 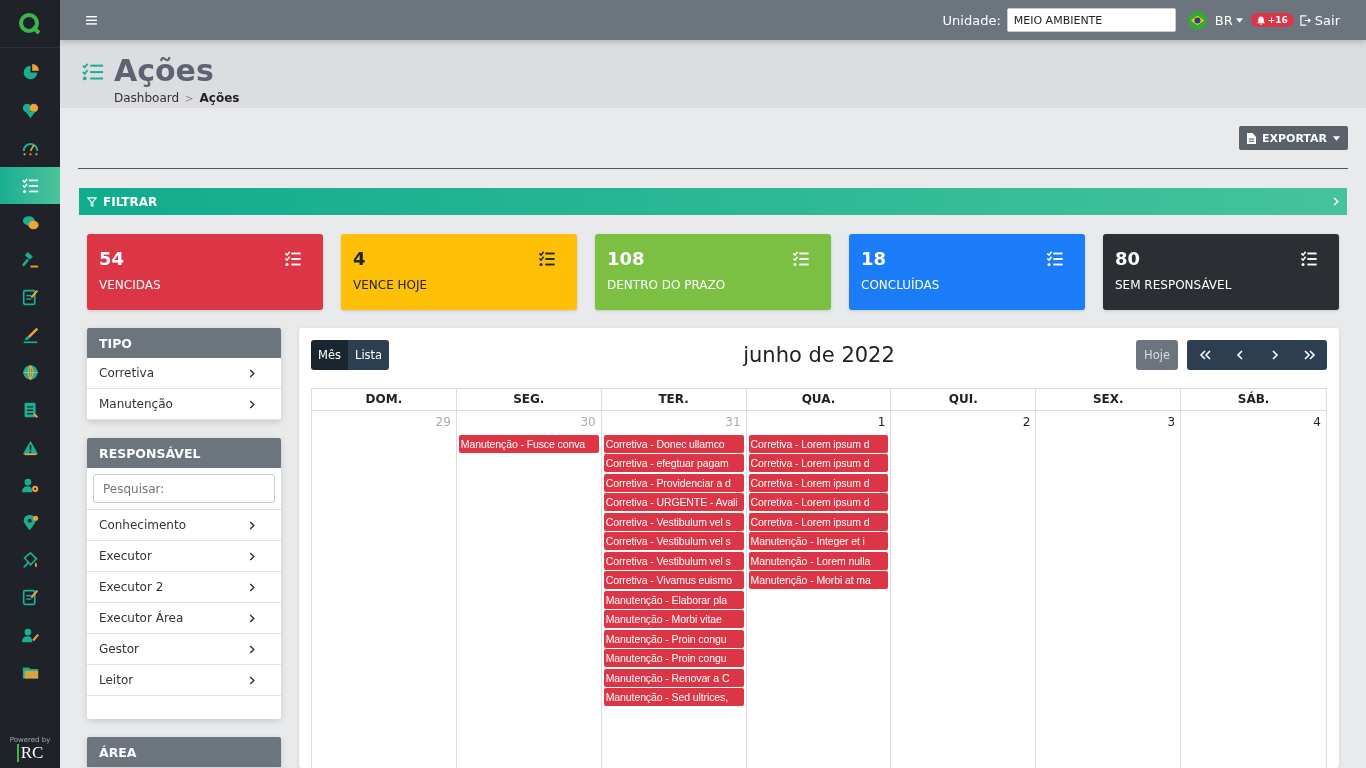 I want to click on double-chevron-left-icon, so click(x=1204, y=355).